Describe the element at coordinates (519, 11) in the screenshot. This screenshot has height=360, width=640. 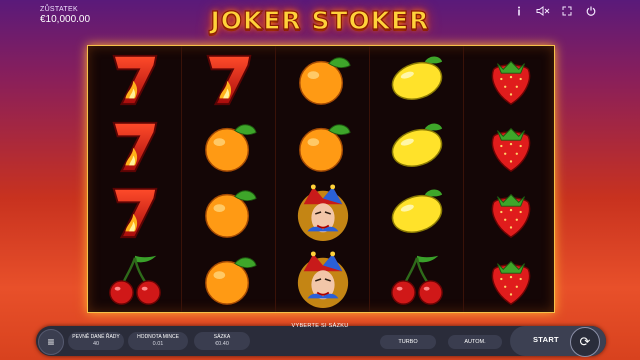
I see `info-icon` at that location.